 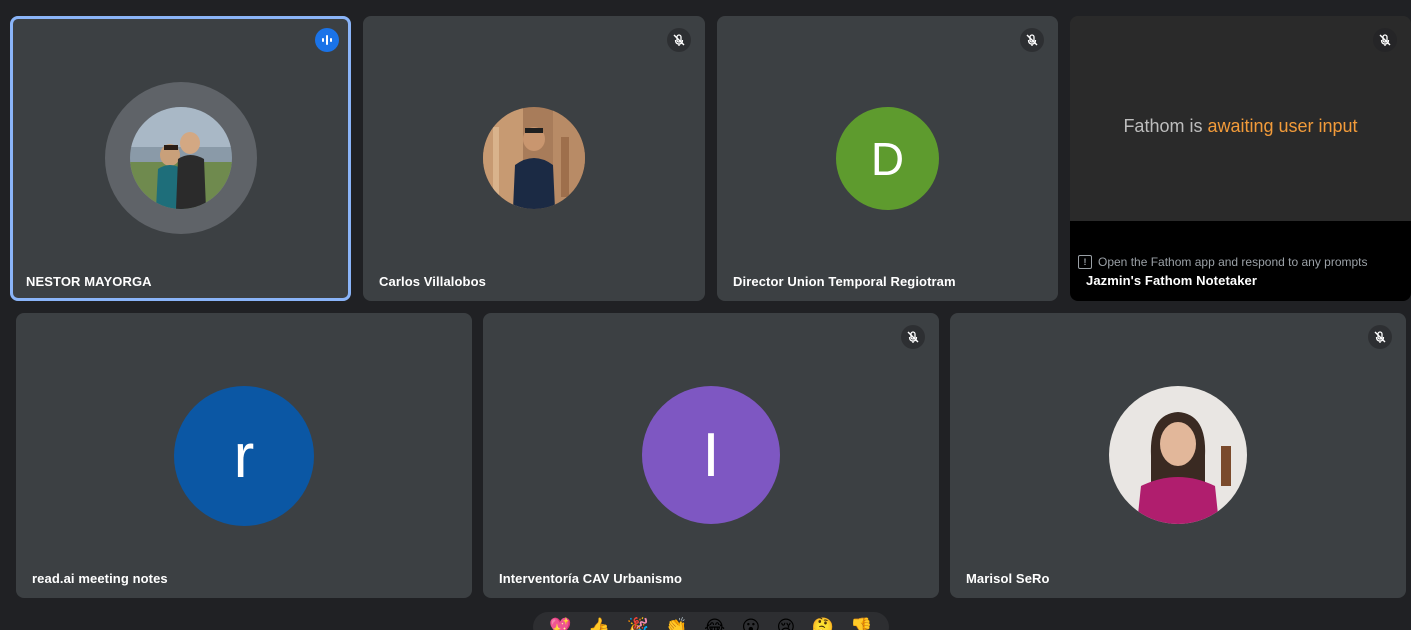 I want to click on participant-name: Marisol SeRo, so click(x=1008, y=578).